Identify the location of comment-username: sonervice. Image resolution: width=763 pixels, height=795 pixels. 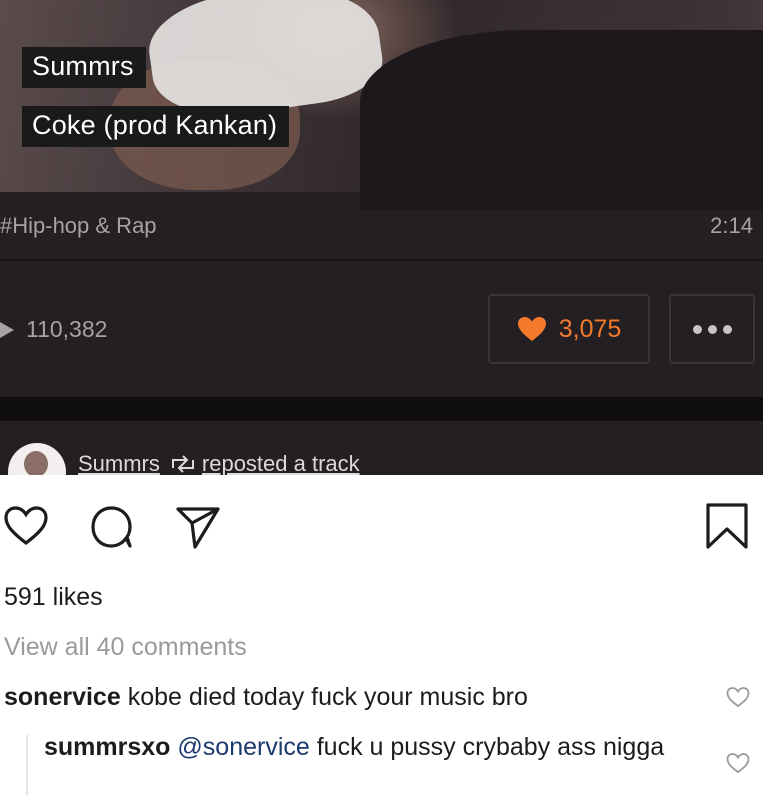
(62, 697).